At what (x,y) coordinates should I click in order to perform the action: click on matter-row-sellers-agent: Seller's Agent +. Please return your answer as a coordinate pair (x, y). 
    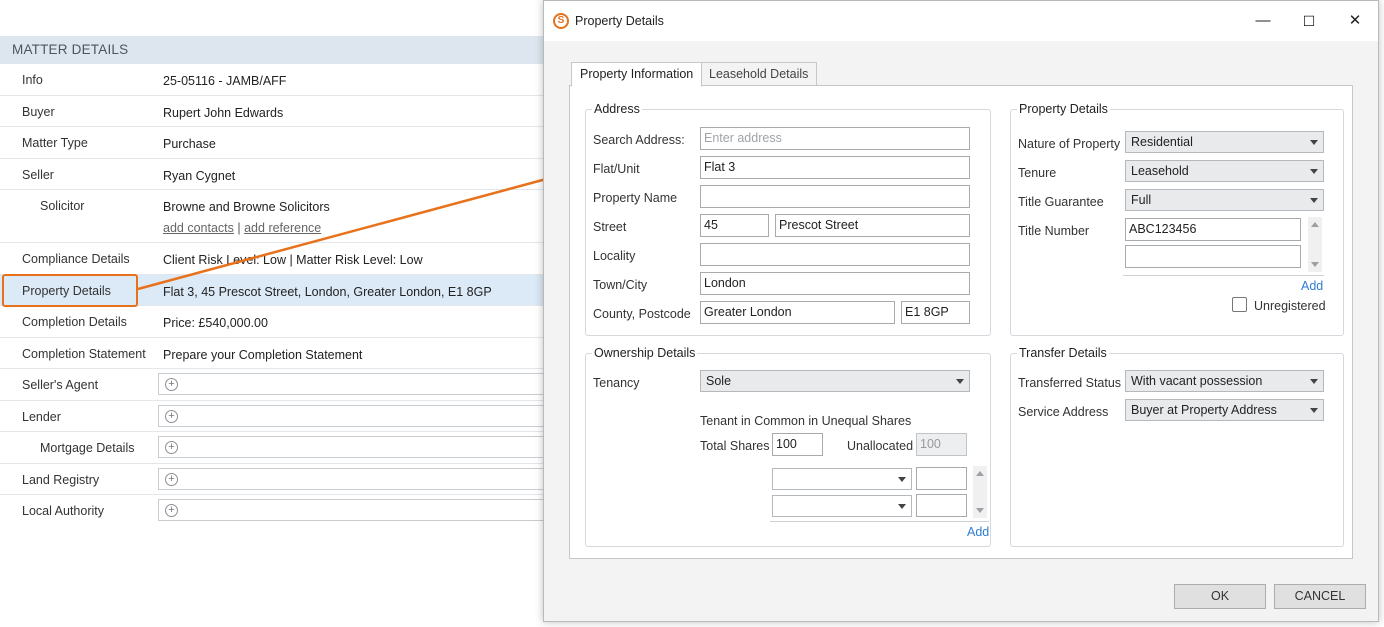
    Looking at the image, I should click on (280, 385).